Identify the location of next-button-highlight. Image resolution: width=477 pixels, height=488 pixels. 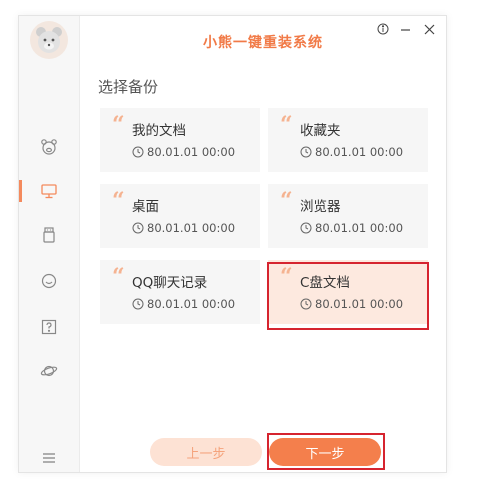
(326, 451).